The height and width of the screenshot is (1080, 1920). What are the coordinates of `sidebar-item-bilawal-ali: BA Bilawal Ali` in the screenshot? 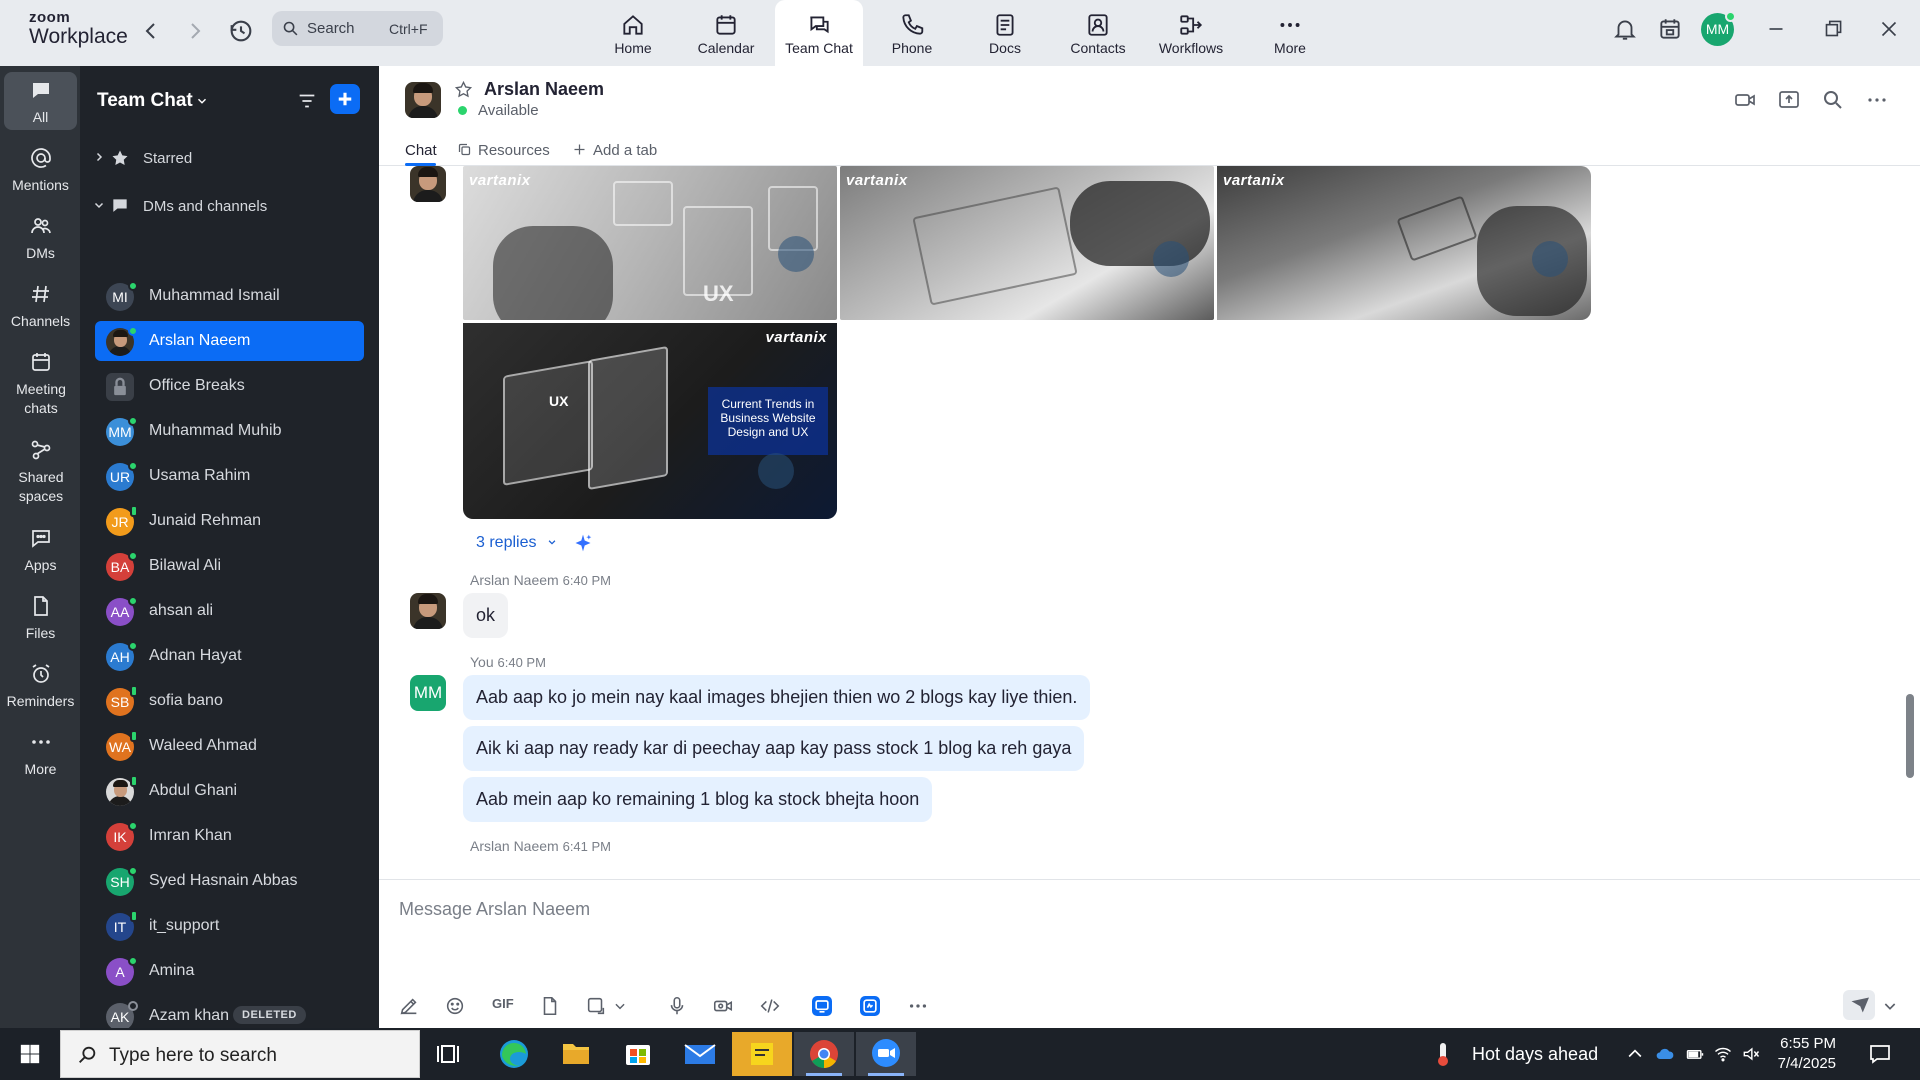 It's located at (229, 566).